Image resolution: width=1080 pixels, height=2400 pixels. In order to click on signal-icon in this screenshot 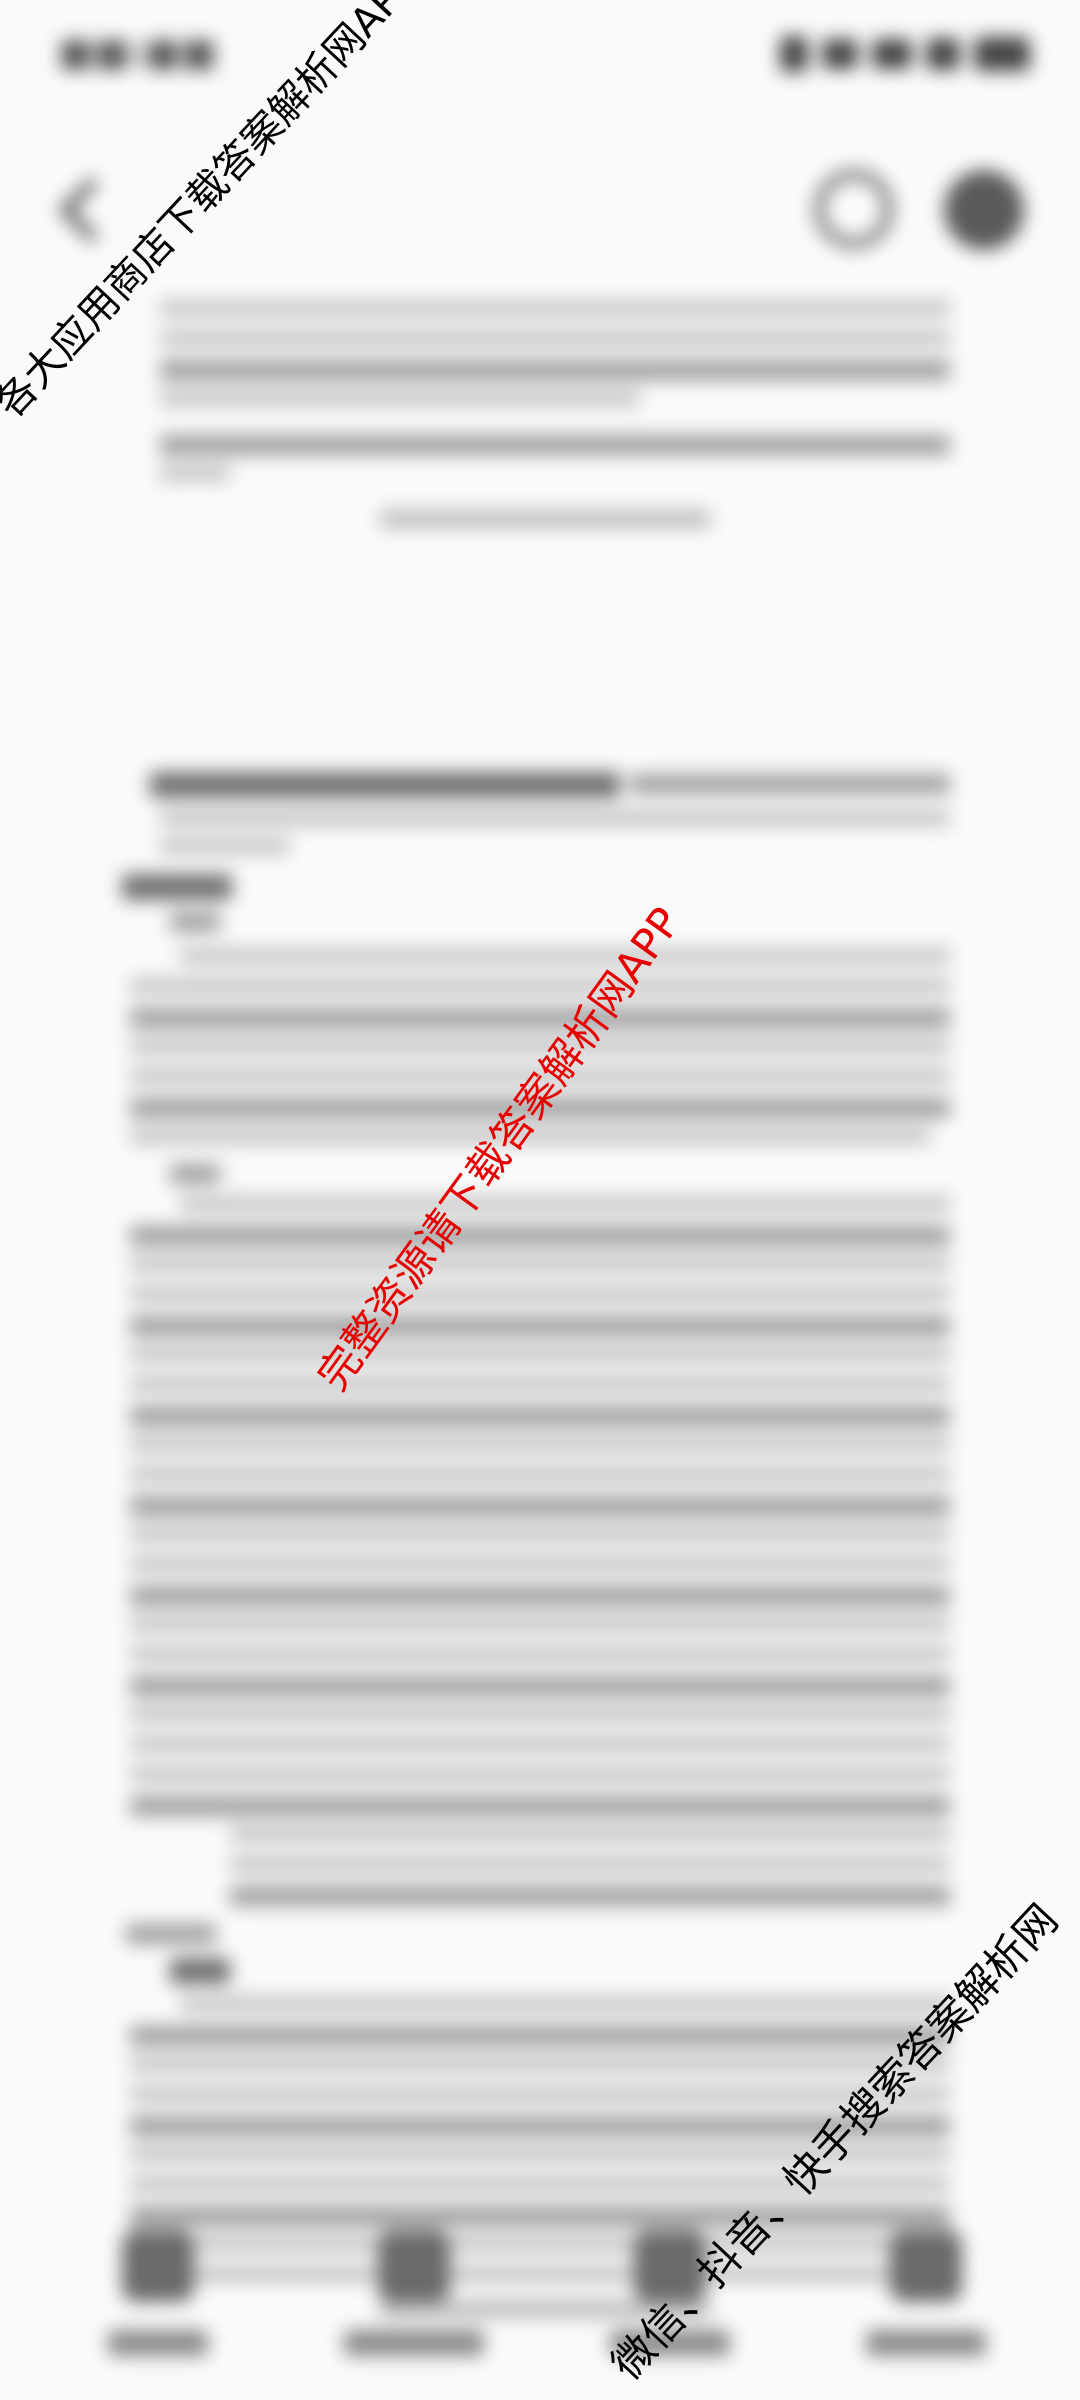, I will do `click(794, 54)`.